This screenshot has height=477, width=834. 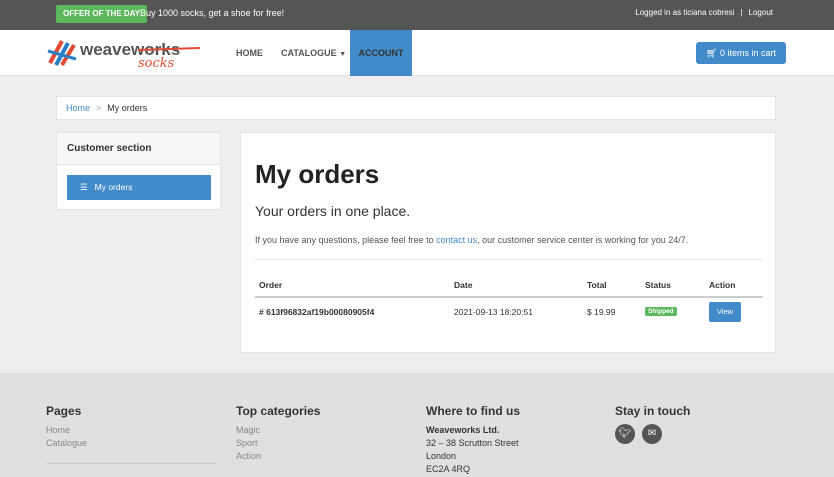 What do you see at coordinates (761, 12) in the screenshot?
I see `logout-link: Logout` at bounding box center [761, 12].